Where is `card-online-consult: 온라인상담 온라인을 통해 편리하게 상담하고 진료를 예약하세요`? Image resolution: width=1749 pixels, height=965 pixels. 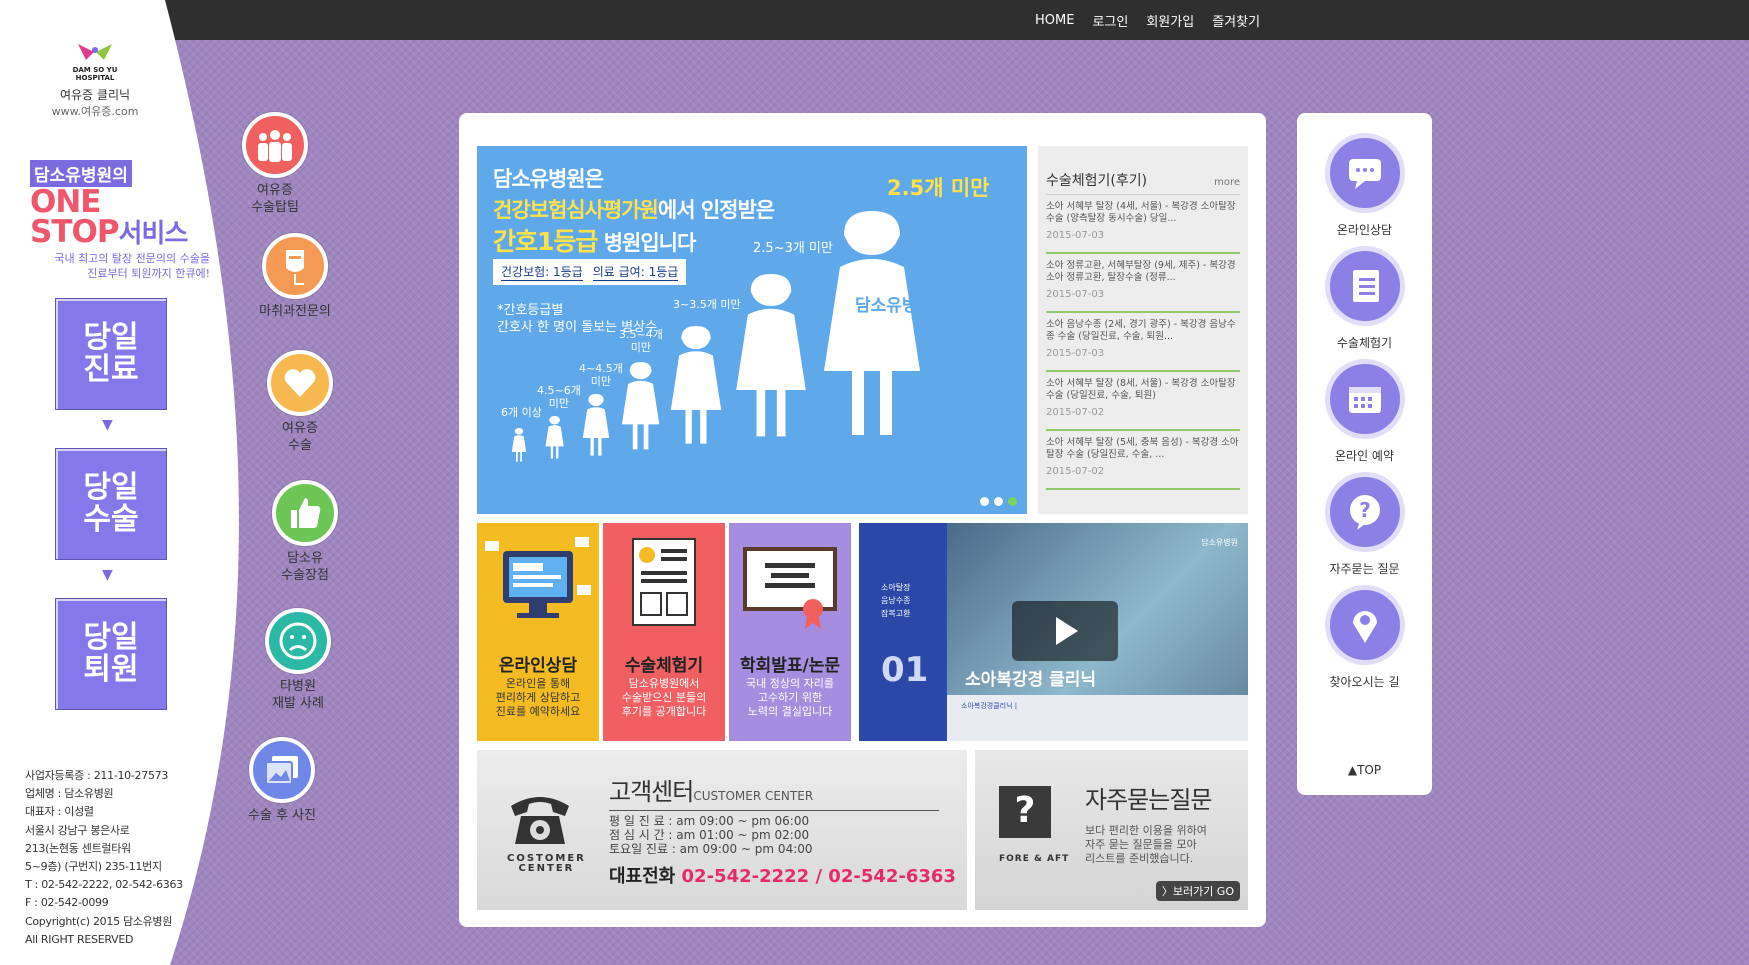
card-online-consult: 온라인상담 온라인을 통해 편리하게 상담하고 진료를 예약하세요 is located at coordinates (538, 632).